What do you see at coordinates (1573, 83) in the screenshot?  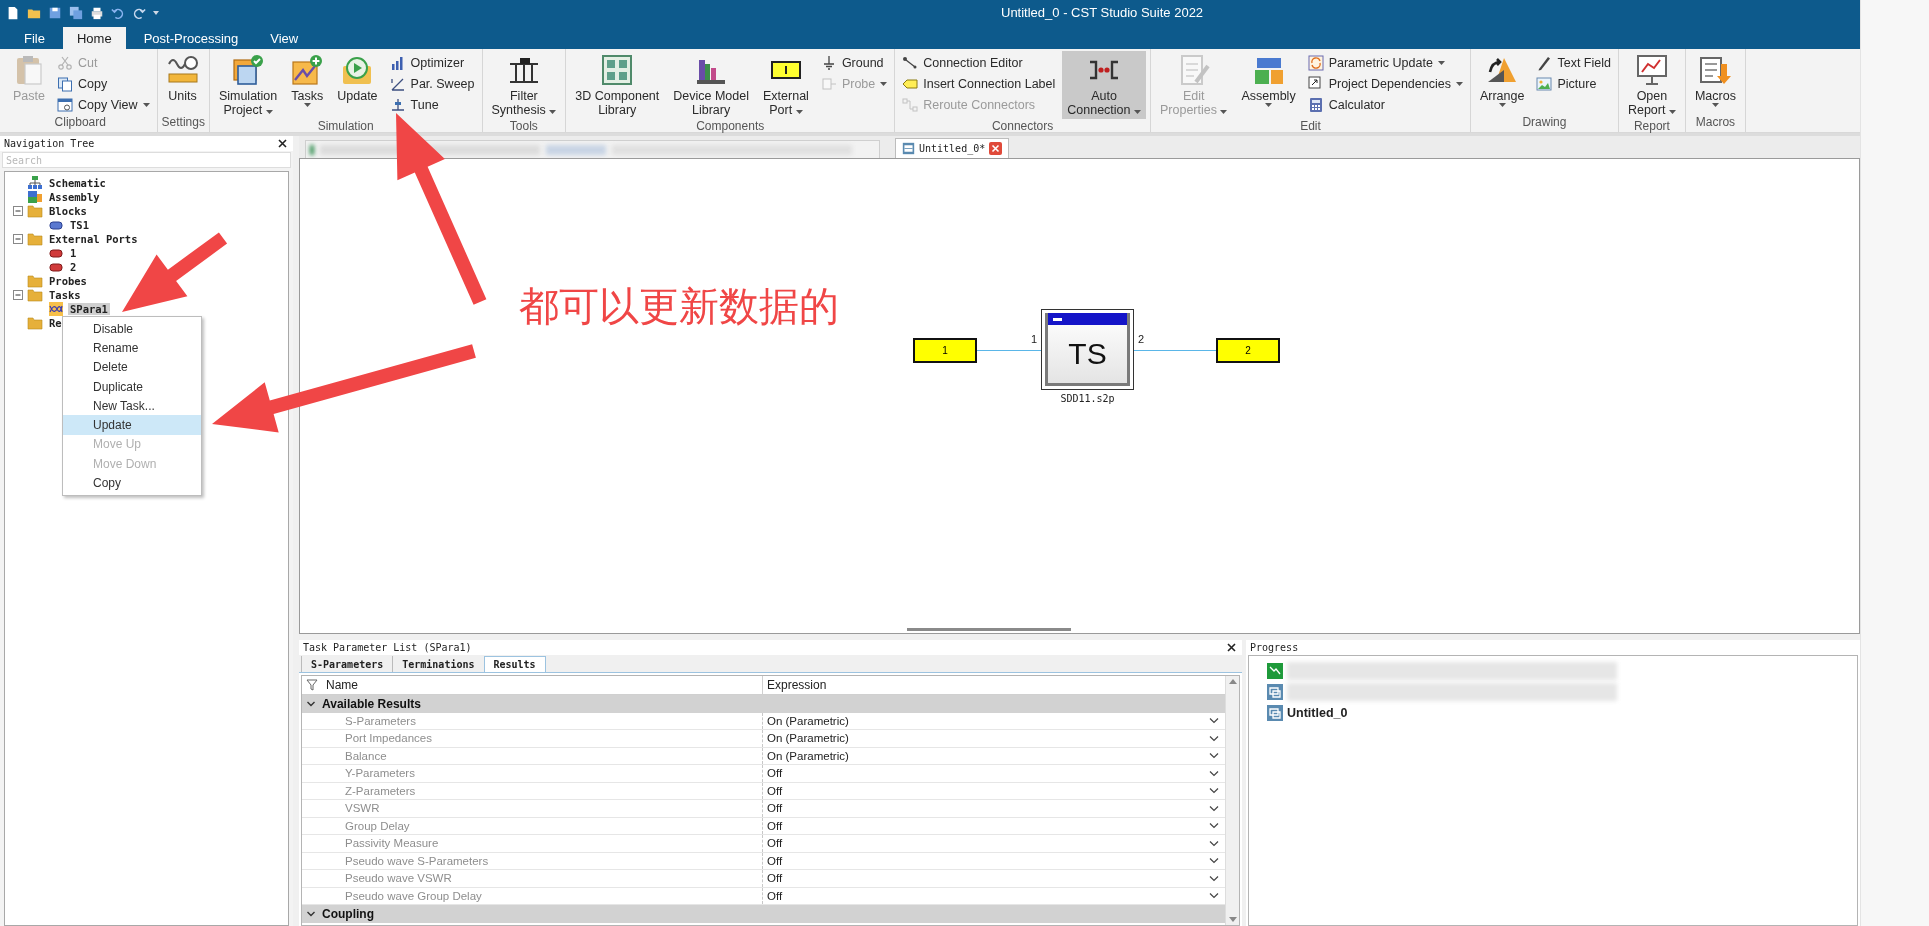 I see `ribbon-button: Picture` at bounding box center [1573, 83].